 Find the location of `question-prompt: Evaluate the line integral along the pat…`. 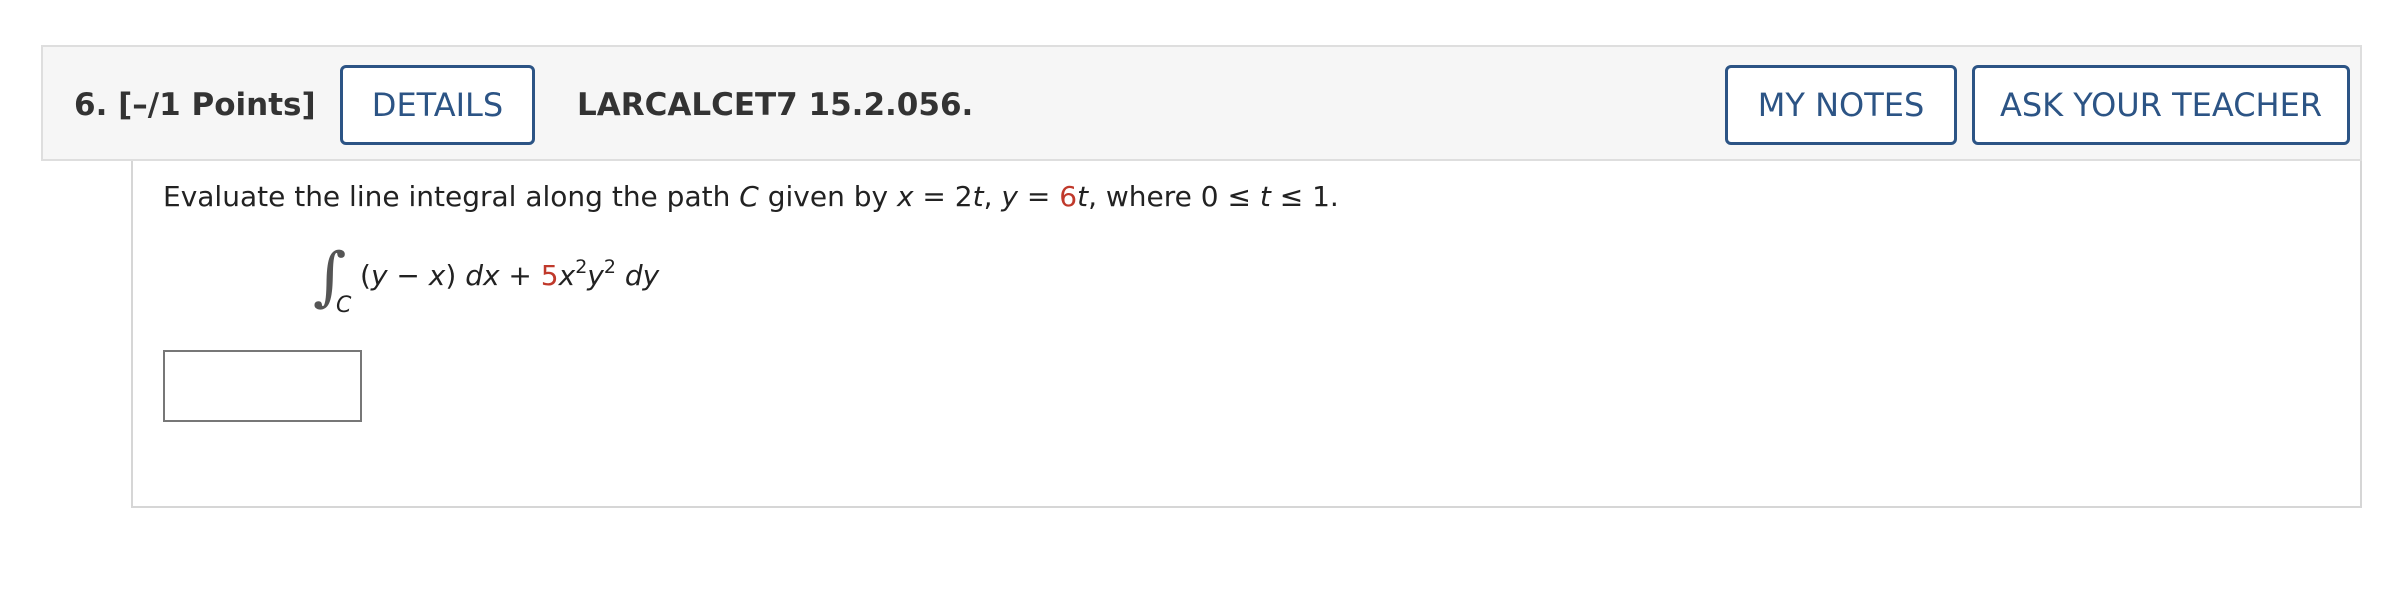

question-prompt: Evaluate the line integral along the pat… is located at coordinates (751, 196).